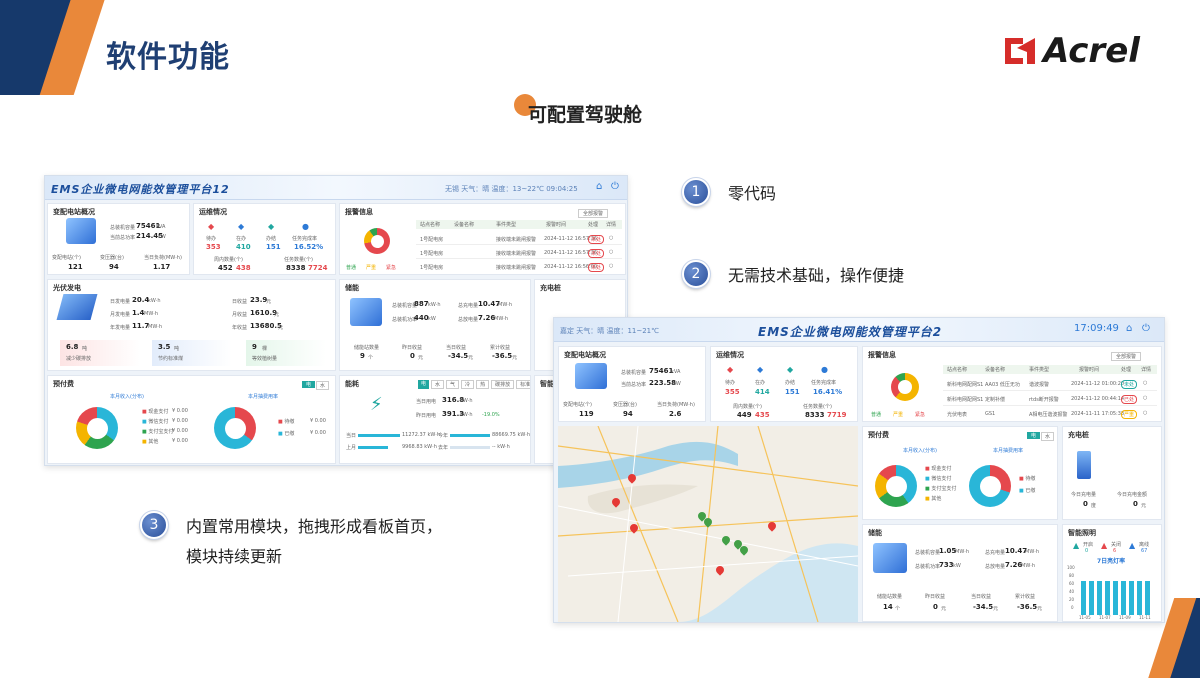 The width and height of the screenshot is (1200, 678). I want to click on value: 7719, so click(837, 415).